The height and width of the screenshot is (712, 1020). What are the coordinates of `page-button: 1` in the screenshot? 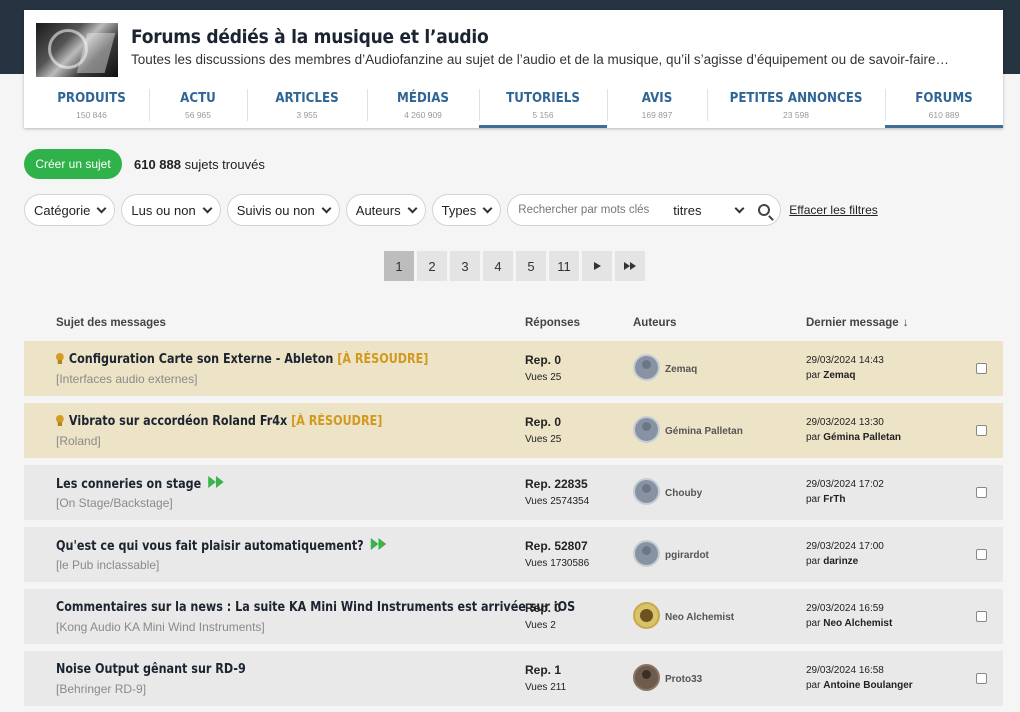 It's located at (399, 266).